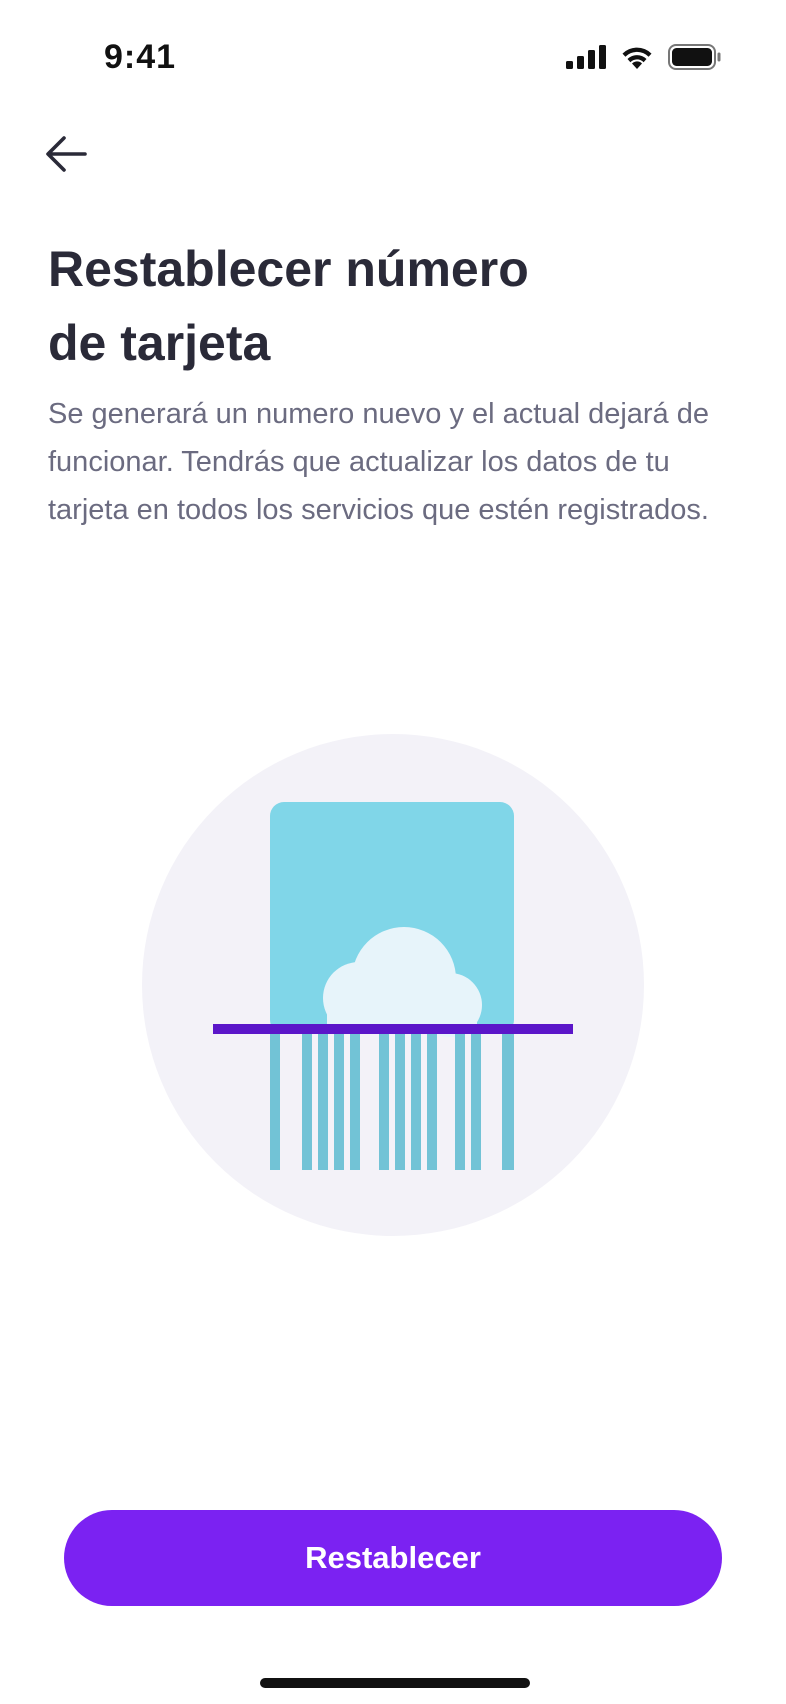  Describe the element at coordinates (140, 57) in the screenshot. I see `status-time: 9:41` at that location.